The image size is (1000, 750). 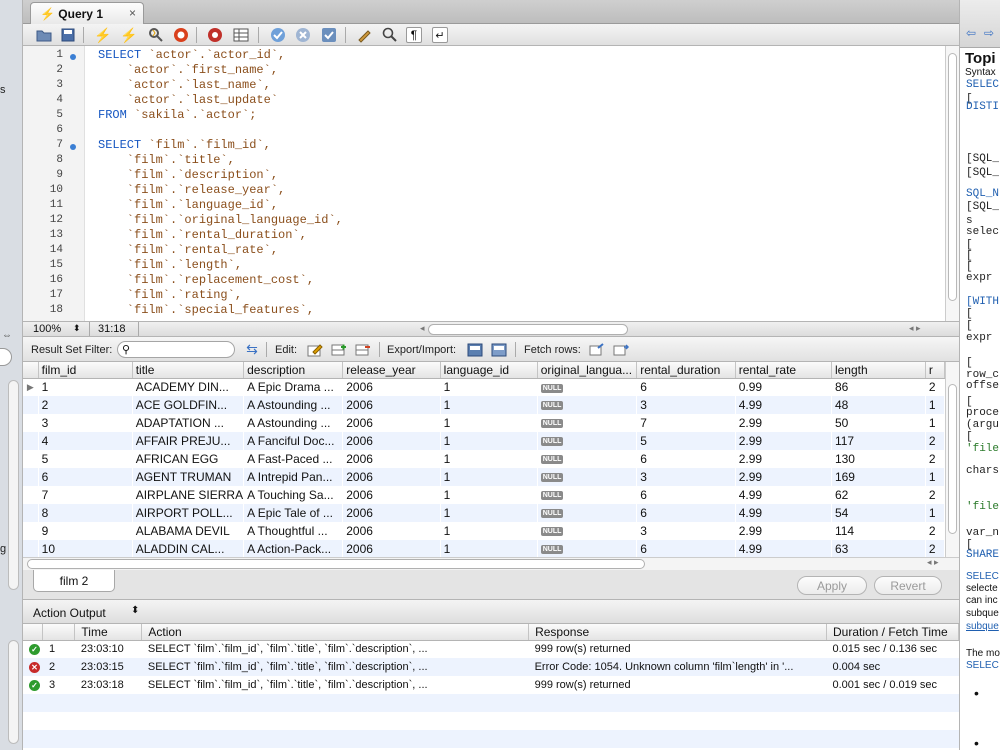 I want to click on find-icon, so click(x=390, y=35).